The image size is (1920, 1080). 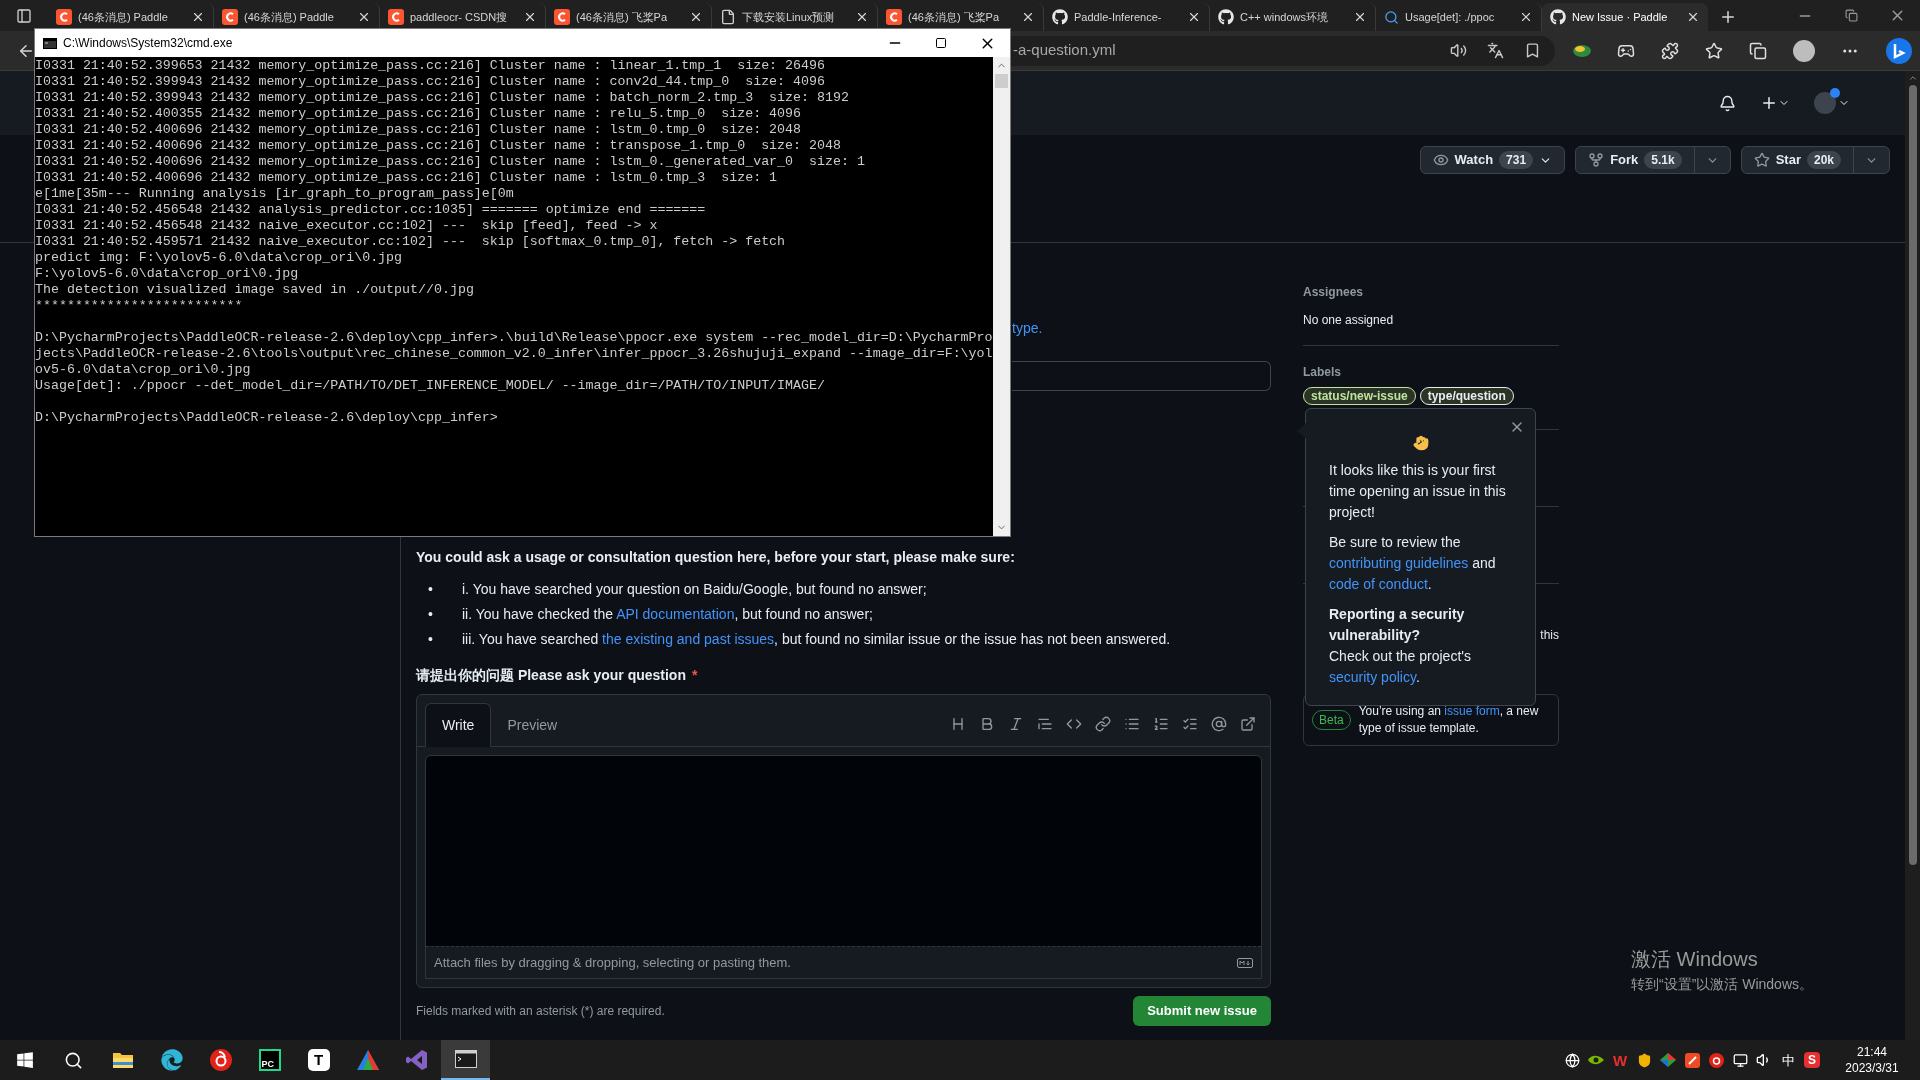 I want to click on editor-tab: Preview, so click(x=532, y=725).